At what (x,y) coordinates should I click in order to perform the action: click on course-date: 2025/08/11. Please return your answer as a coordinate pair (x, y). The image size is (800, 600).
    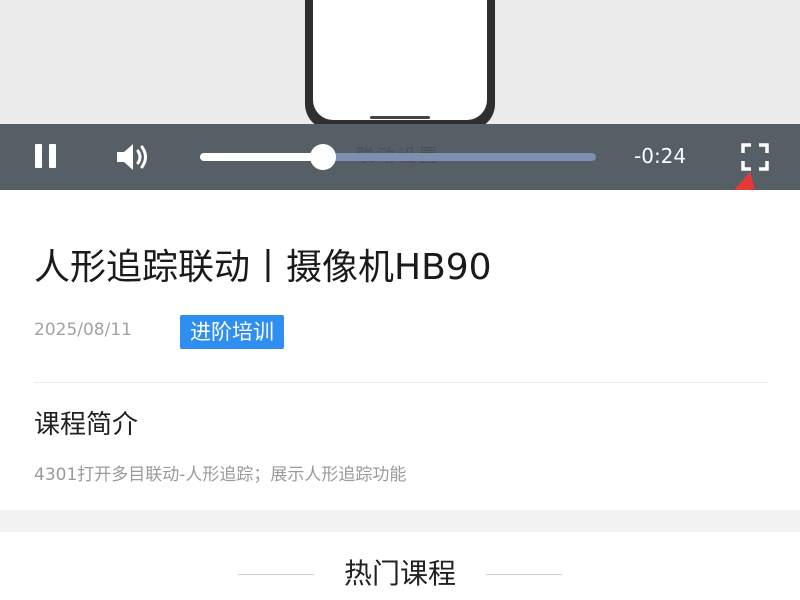
    Looking at the image, I should click on (83, 330).